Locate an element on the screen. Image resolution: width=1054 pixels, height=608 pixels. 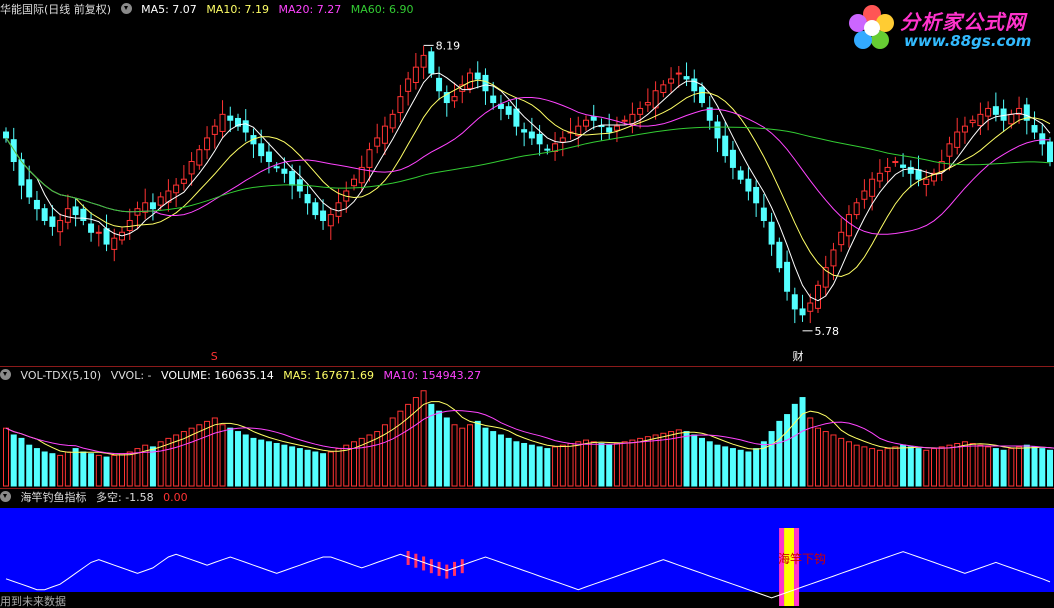
fish-signal-label: 海竿下钩 is located at coordinates (802, 559).